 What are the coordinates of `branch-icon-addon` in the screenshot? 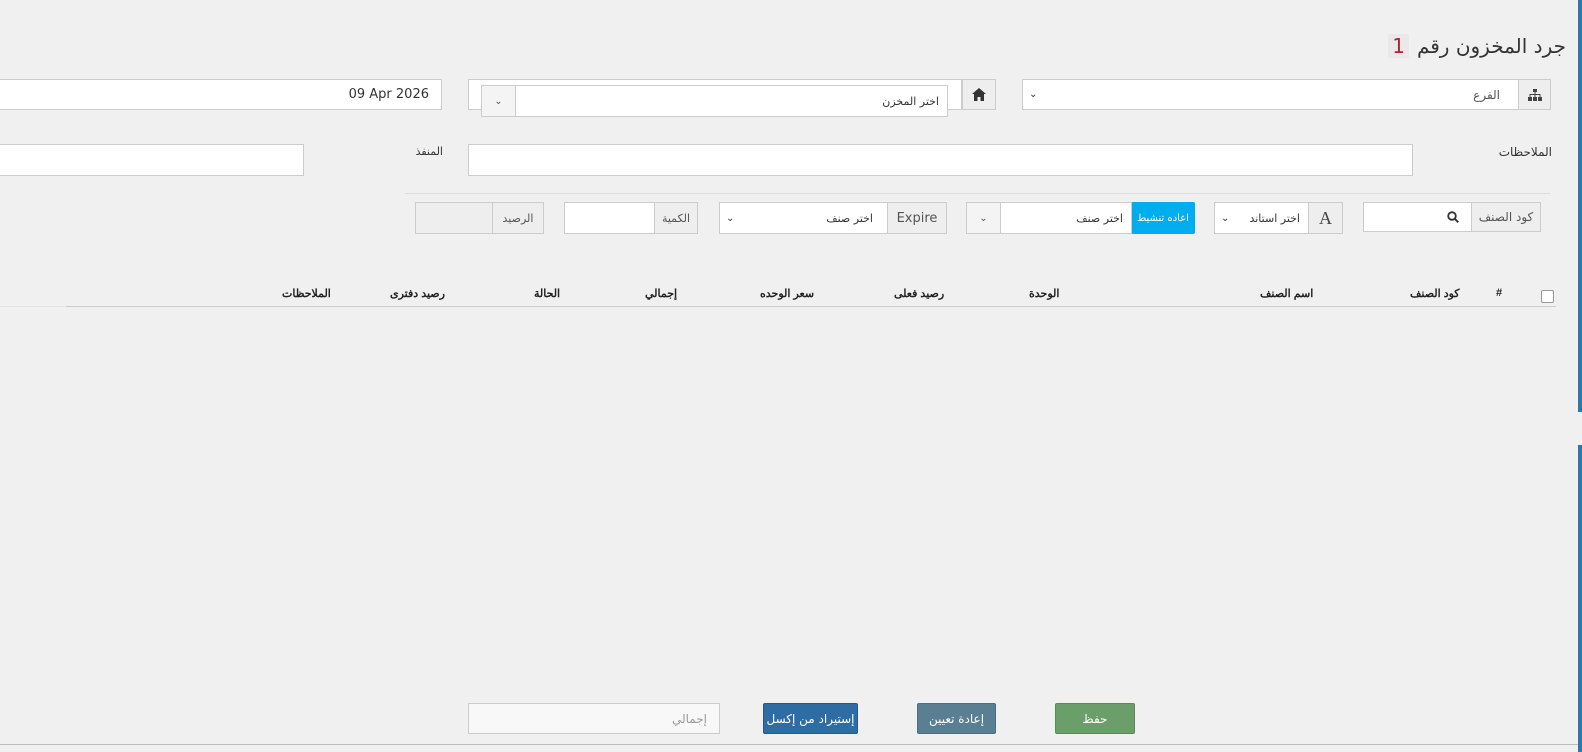 It's located at (1534, 94).